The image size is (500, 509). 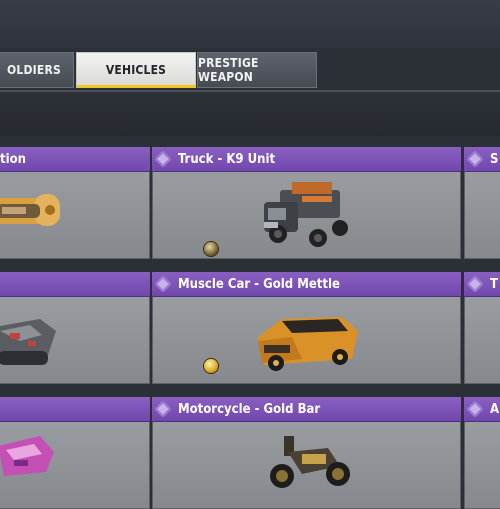 I want to click on gold-badge-icon, so click(x=211, y=366).